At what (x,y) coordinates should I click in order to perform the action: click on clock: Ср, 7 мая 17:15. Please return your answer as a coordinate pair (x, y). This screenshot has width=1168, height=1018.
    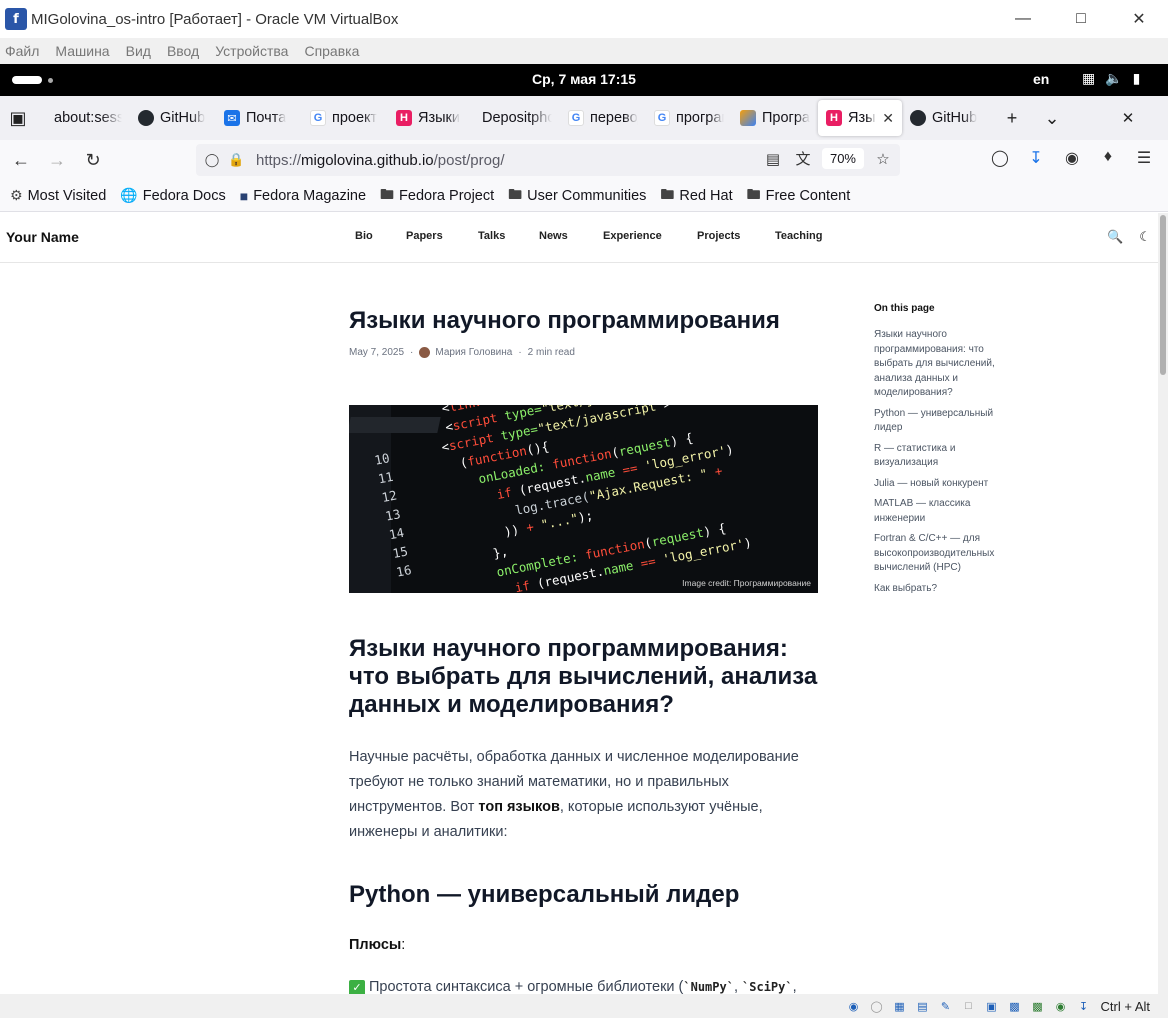
    Looking at the image, I should click on (584, 79).